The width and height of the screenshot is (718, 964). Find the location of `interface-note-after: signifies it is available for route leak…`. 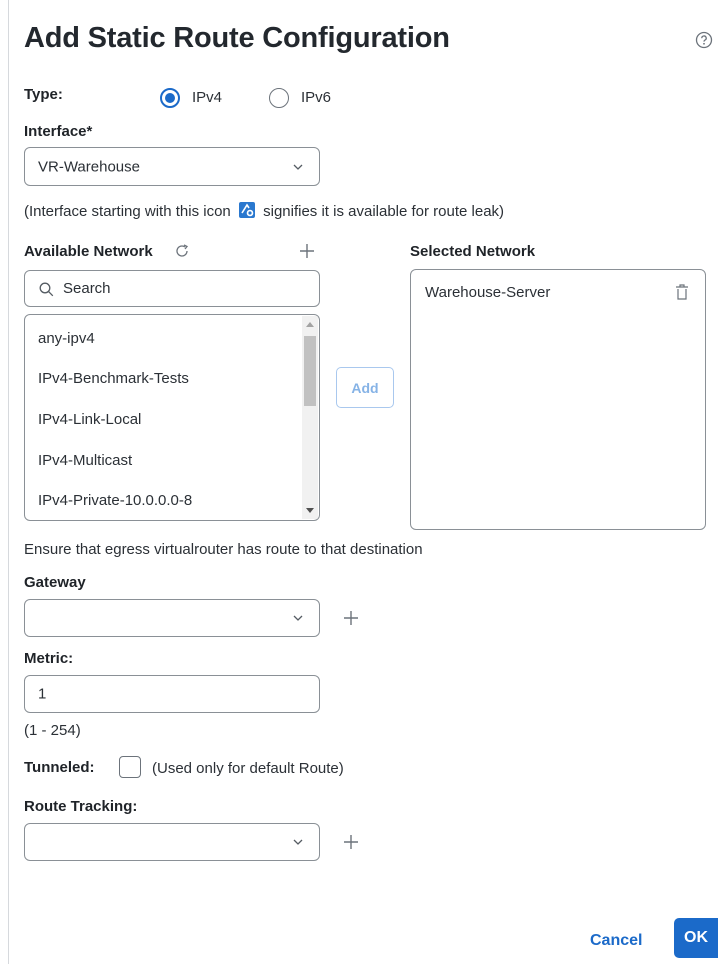

interface-note-after: signifies it is available for route leak… is located at coordinates (384, 211).